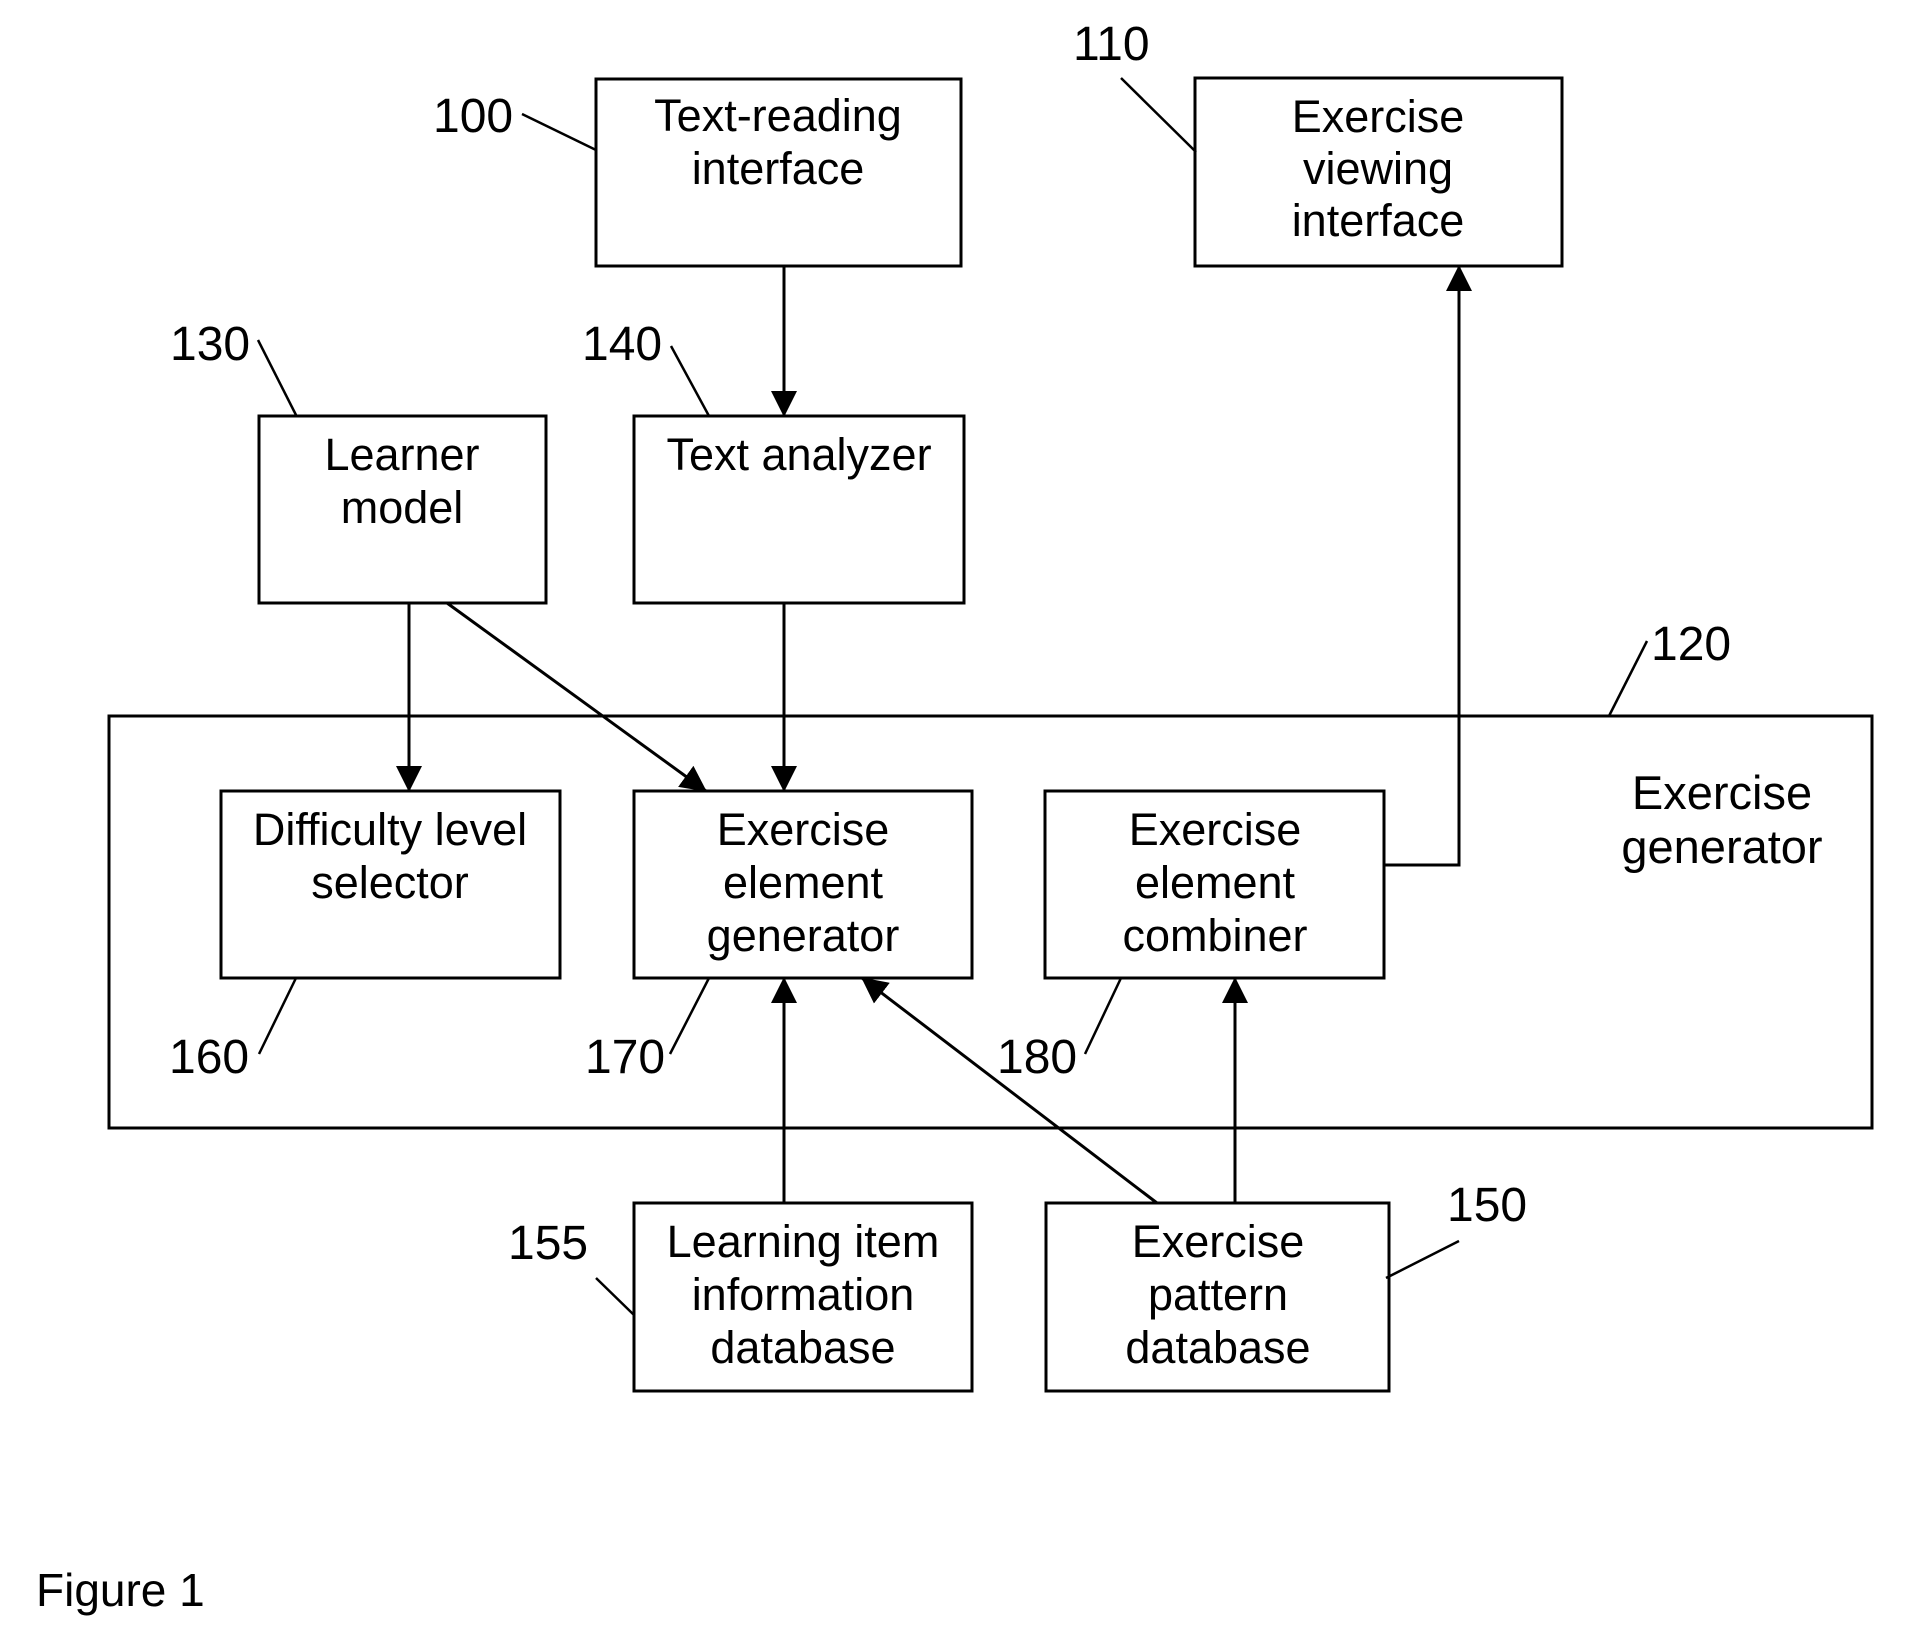  What do you see at coordinates (802, 1347) in the screenshot?
I see `learning-item-information-database-label-3: database` at bounding box center [802, 1347].